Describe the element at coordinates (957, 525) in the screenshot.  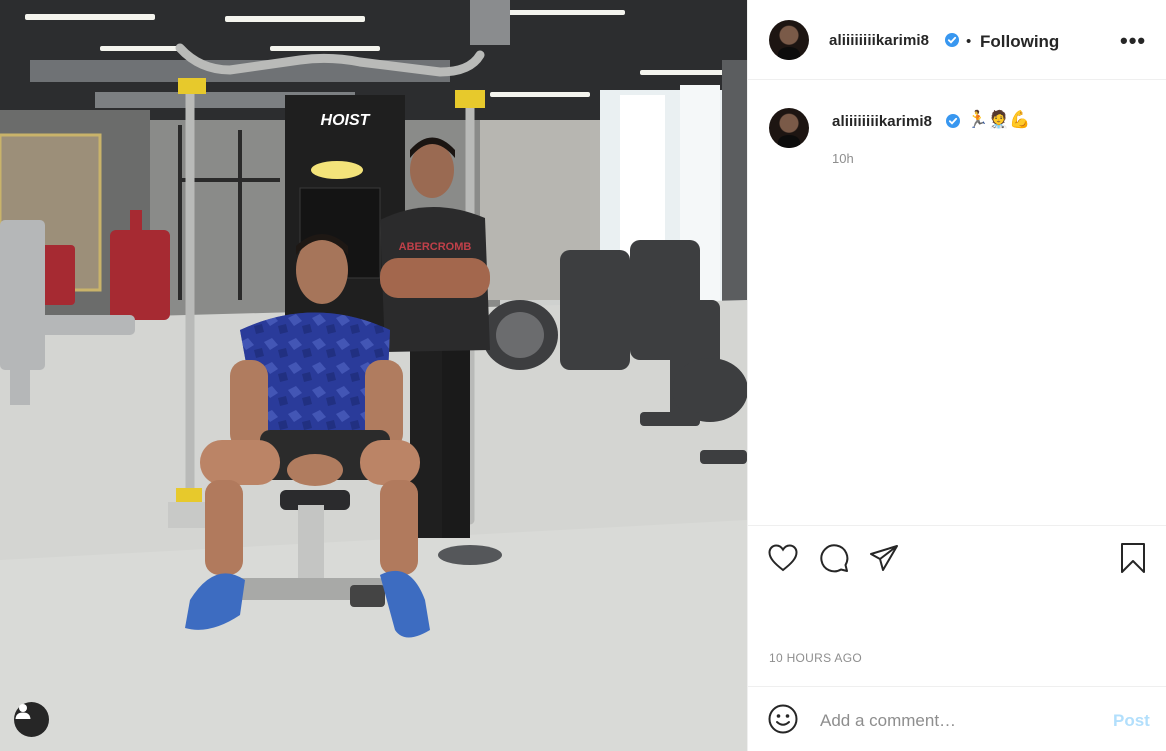
I see `actions-divider` at that location.